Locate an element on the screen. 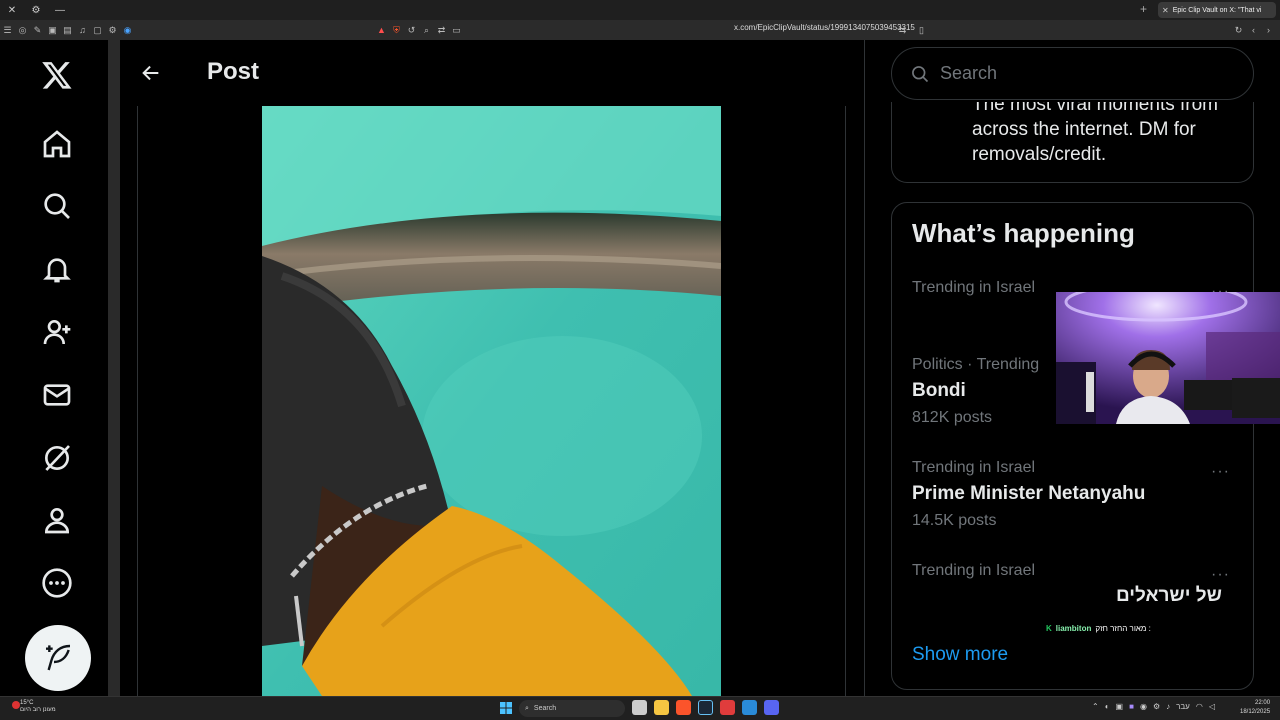  weather-temp: 15°C is located at coordinates (27, 703).